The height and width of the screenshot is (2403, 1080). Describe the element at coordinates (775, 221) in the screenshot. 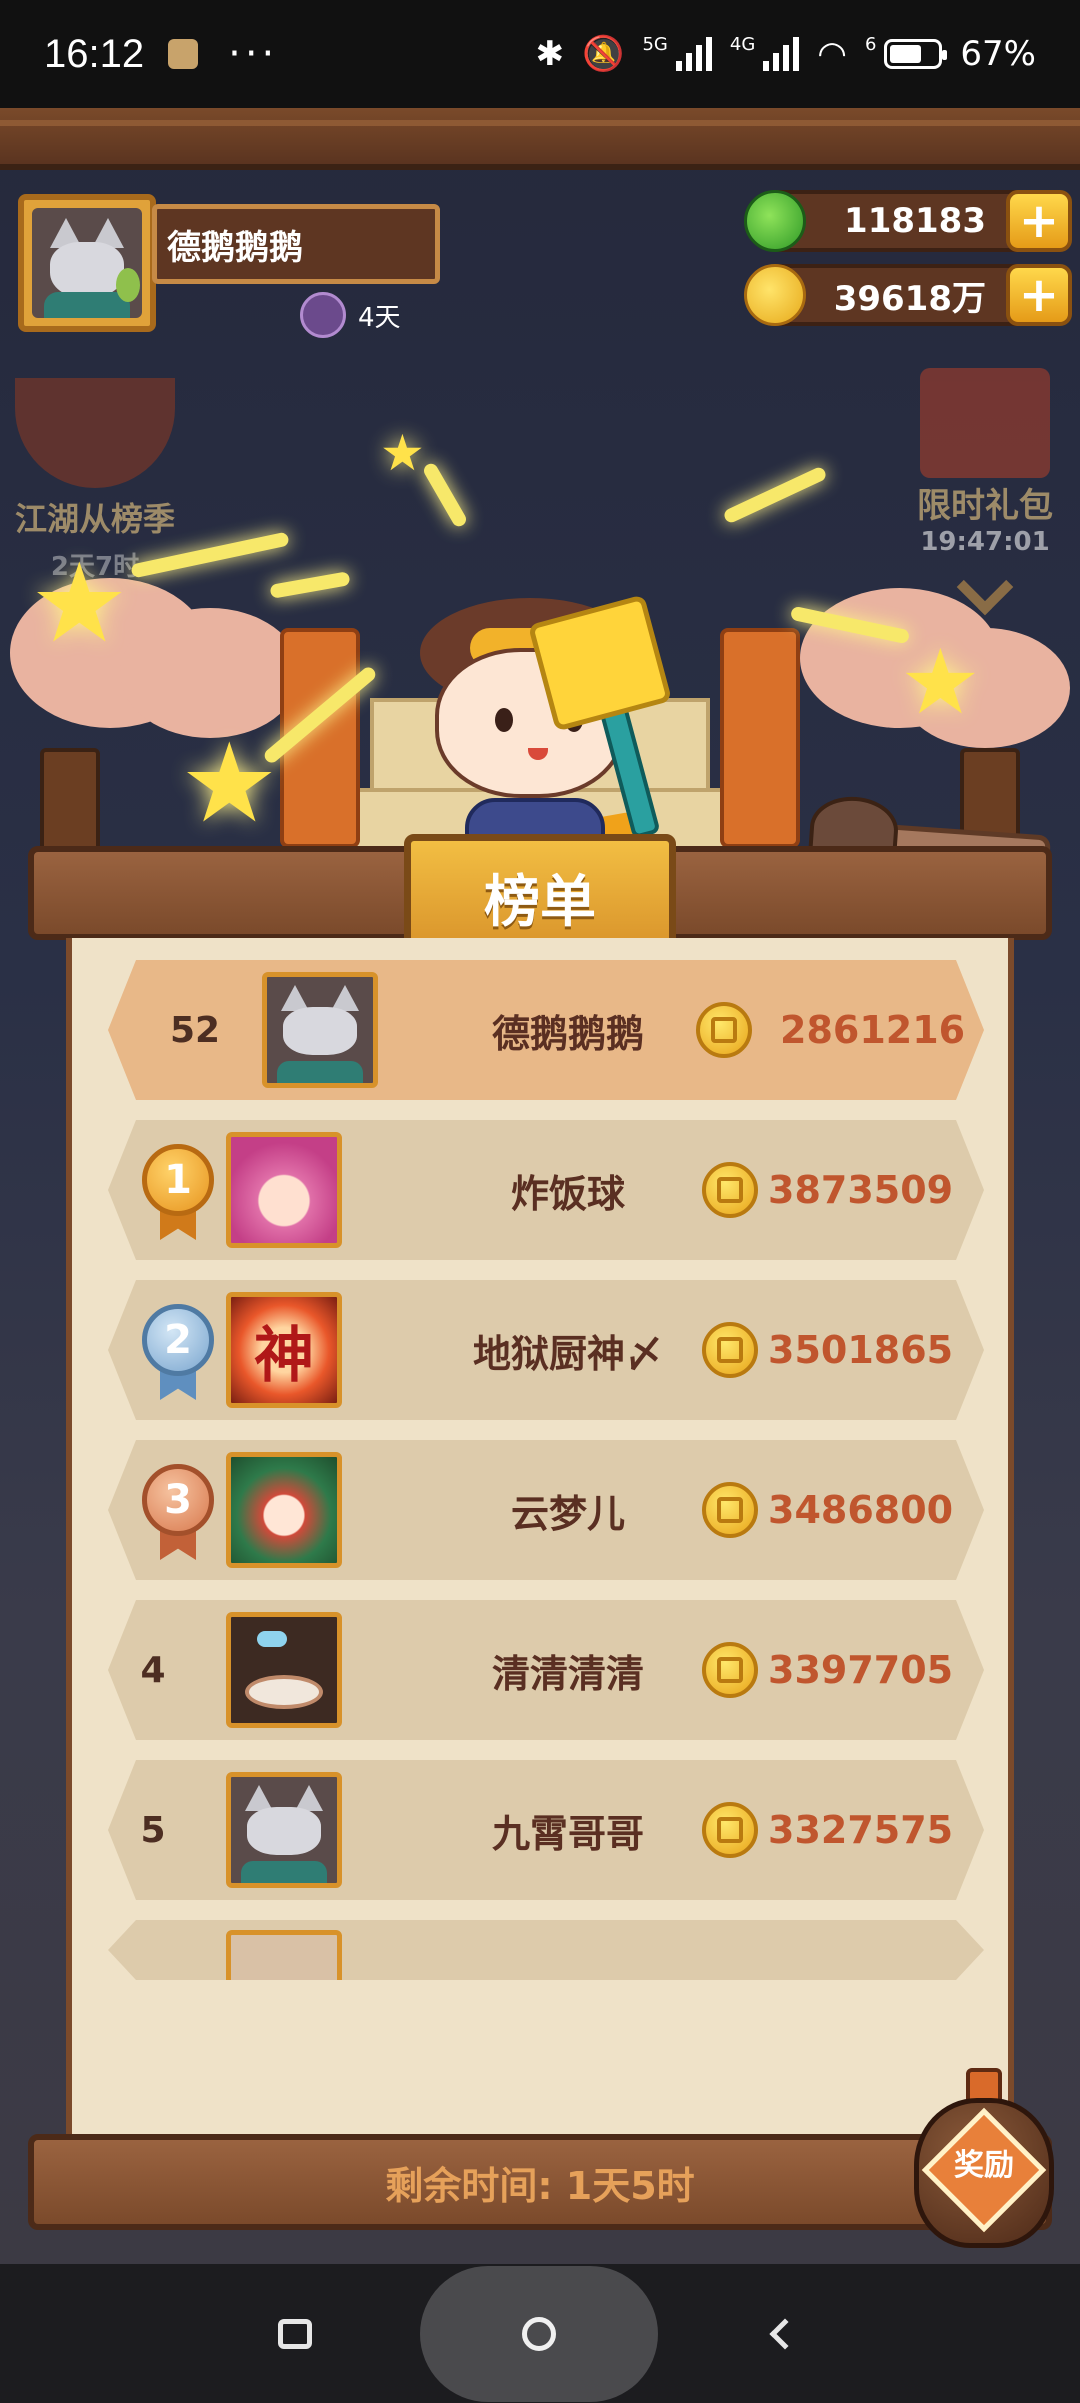

I see `jade-icon` at that location.